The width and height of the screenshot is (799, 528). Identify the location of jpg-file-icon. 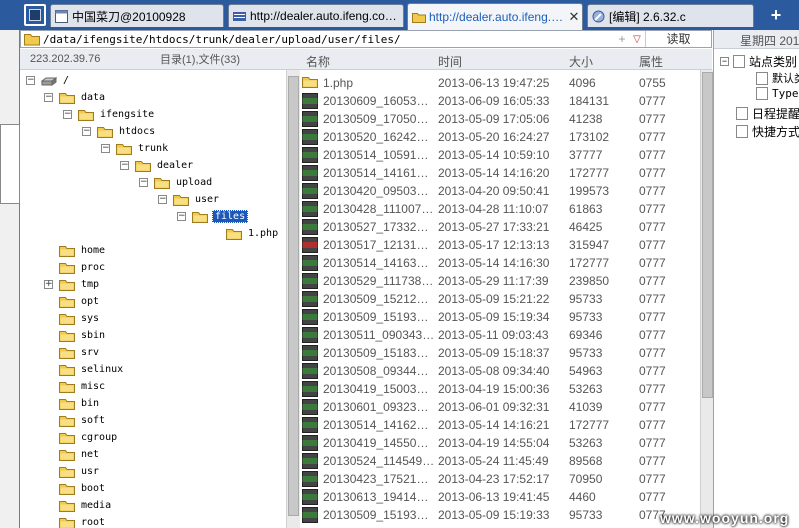
(310, 443).